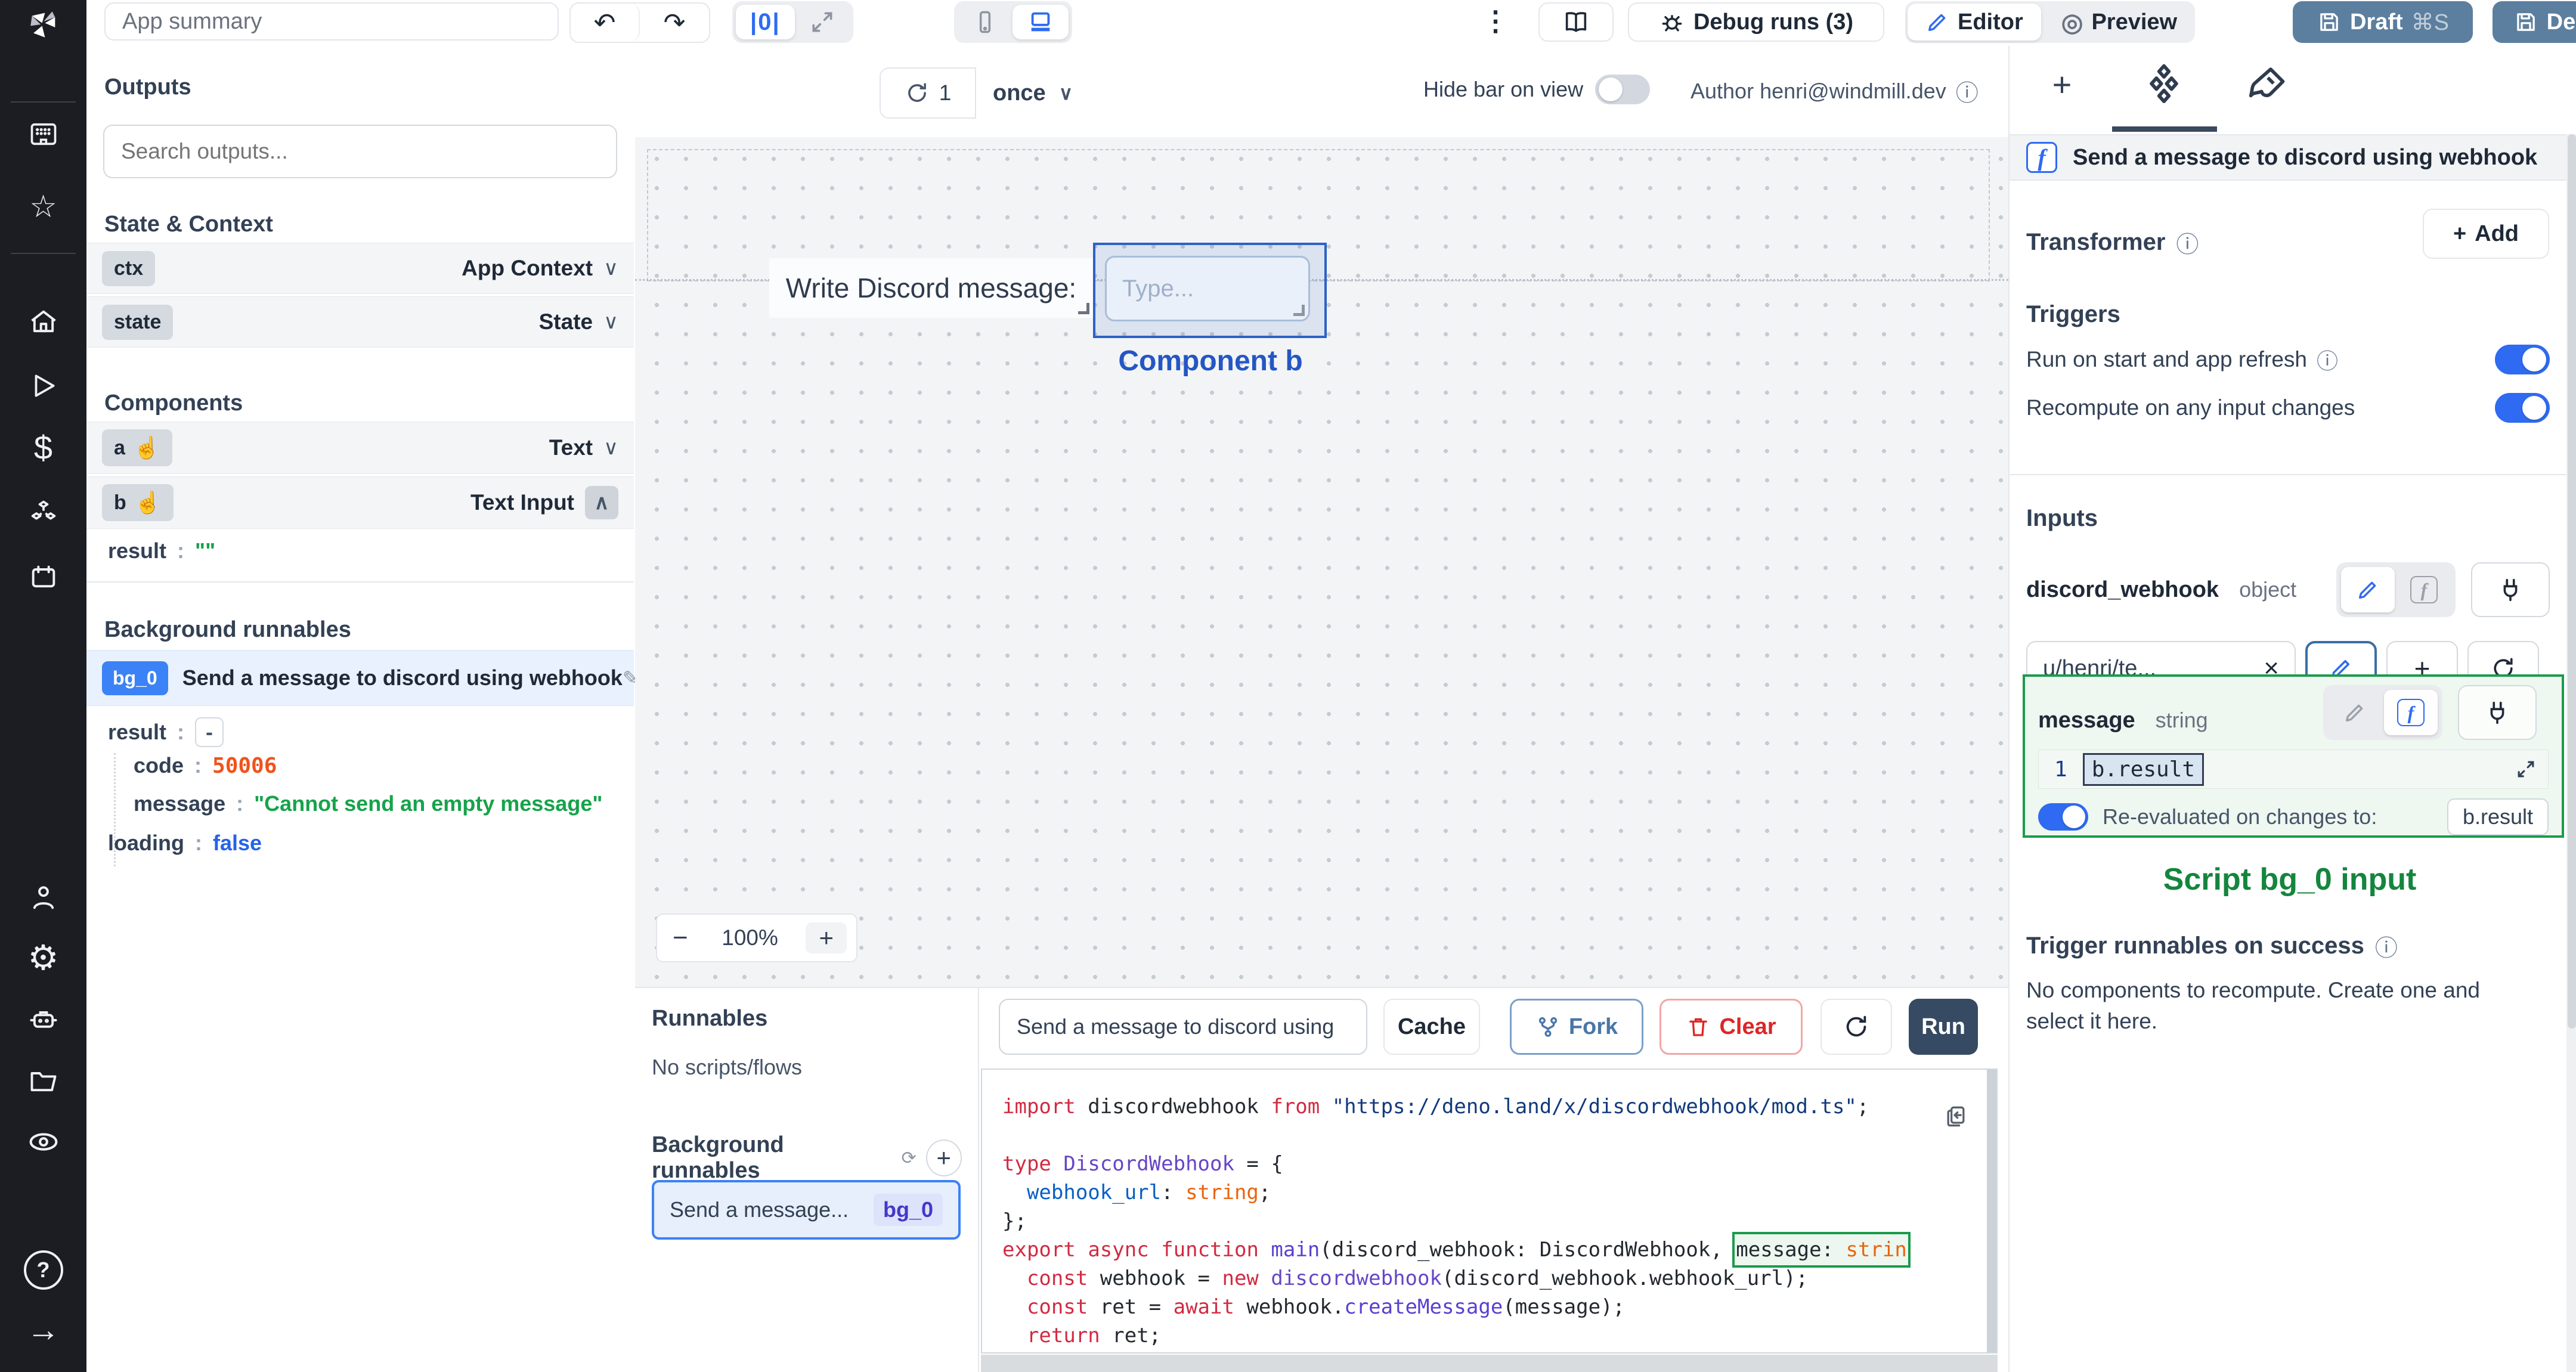 The image size is (2576, 1372). I want to click on scrollbar-thumb, so click(2572, 581).